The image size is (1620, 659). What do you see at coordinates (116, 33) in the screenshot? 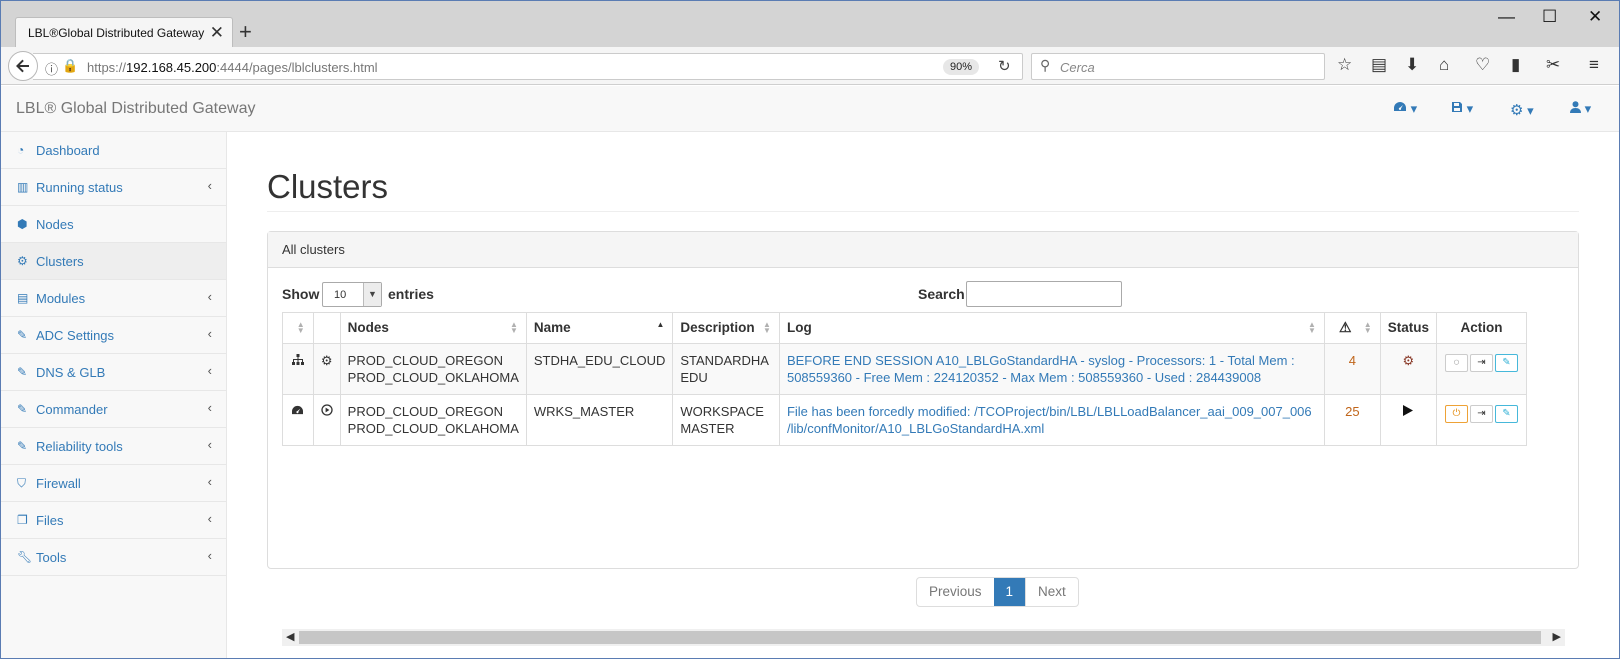
I see `tab-title: LBL®Global Distributed Gateway` at bounding box center [116, 33].